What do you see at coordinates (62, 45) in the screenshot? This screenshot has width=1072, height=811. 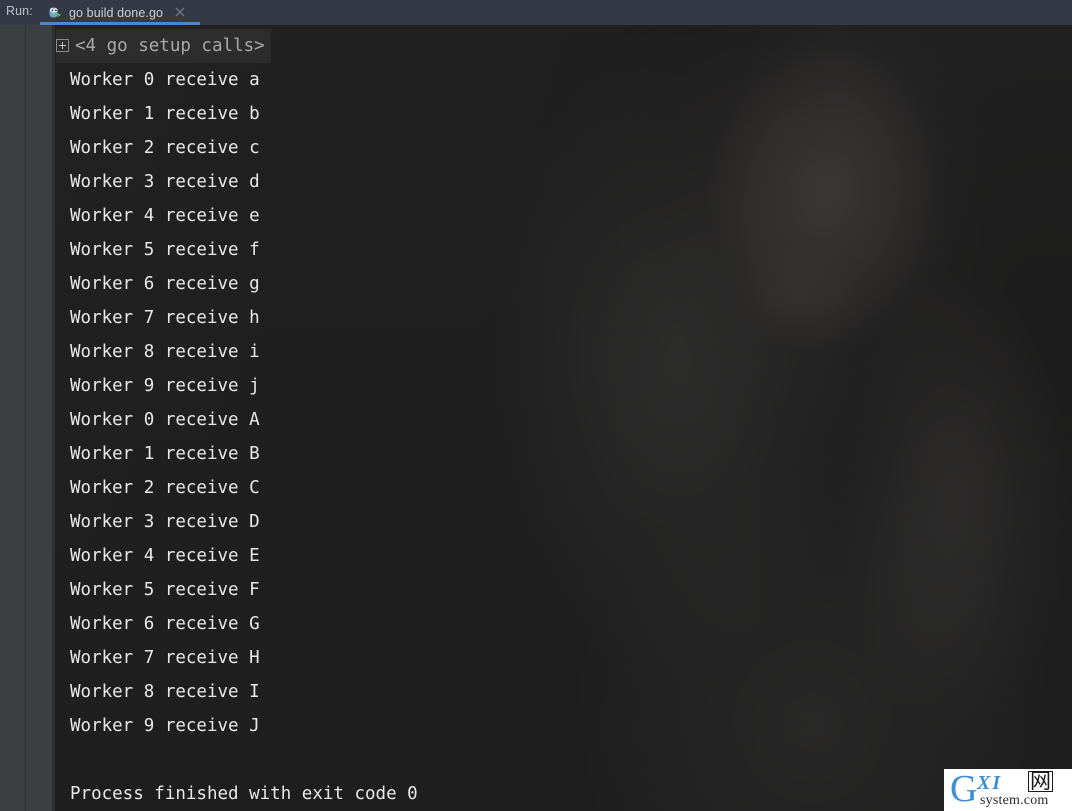 I see `expand-fold-button` at bounding box center [62, 45].